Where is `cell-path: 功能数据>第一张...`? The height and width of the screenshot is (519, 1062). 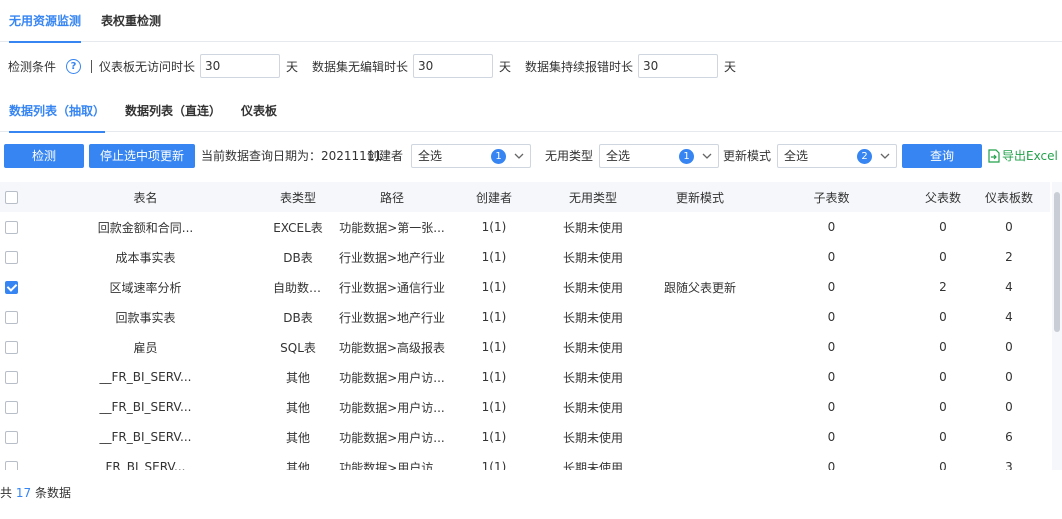
cell-path: 功能数据>第一张... is located at coordinates (392, 227).